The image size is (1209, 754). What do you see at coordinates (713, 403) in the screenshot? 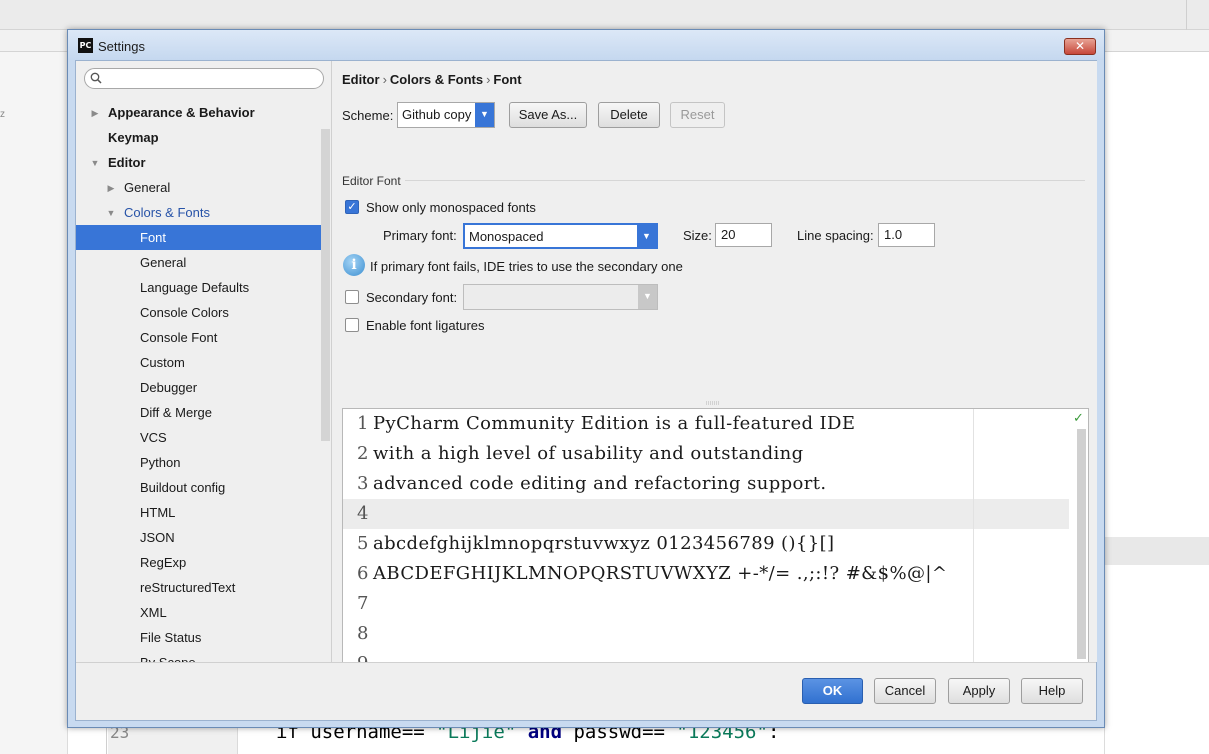
I see `splitter-handle-icon` at bounding box center [713, 403].